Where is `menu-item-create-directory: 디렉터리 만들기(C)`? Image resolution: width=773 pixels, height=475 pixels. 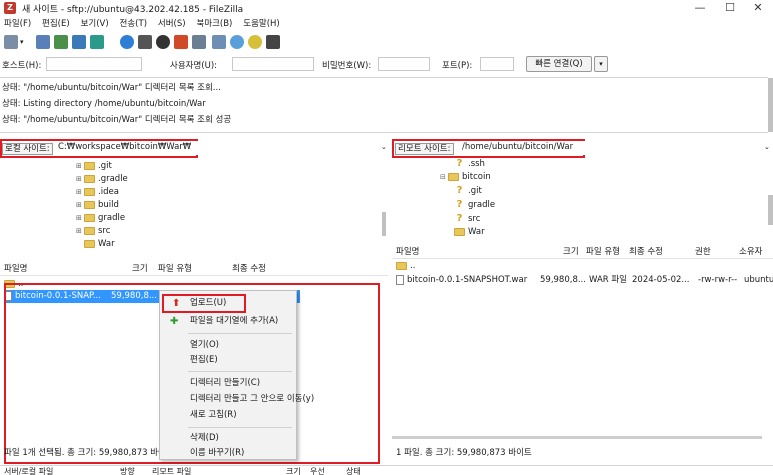 menu-item-create-directory: 디렉터리 만들기(C) is located at coordinates (228, 383).